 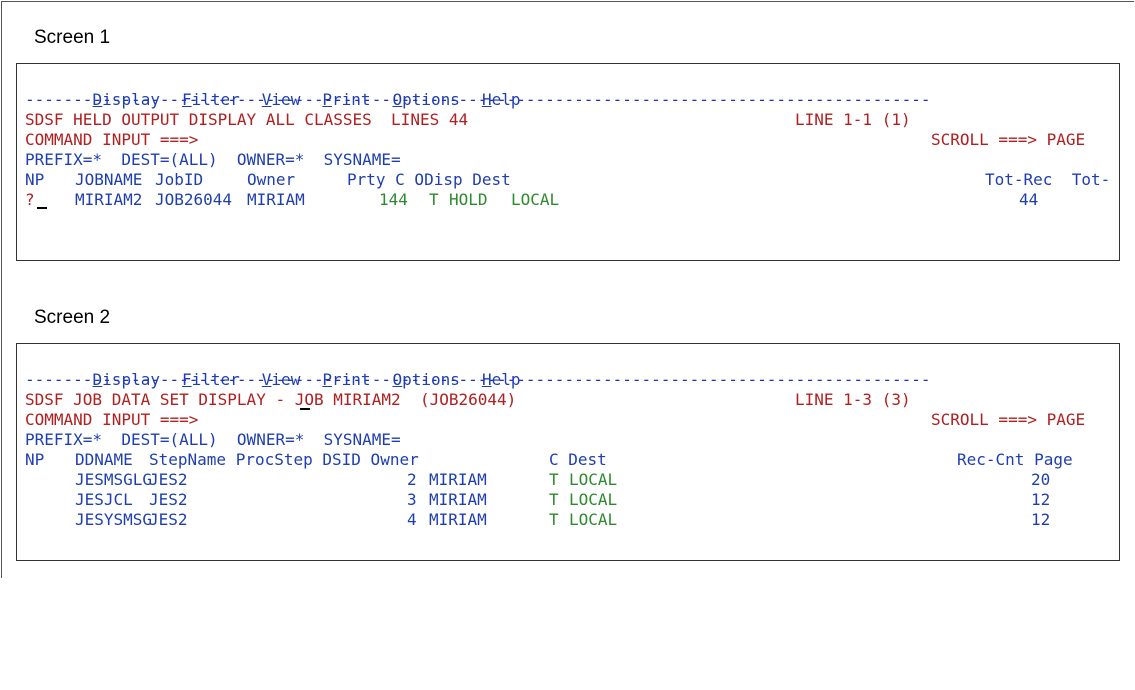 What do you see at coordinates (578, 459) in the screenshot?
I see `header-class-dest: C Dest` at bounding box center [578, 459].